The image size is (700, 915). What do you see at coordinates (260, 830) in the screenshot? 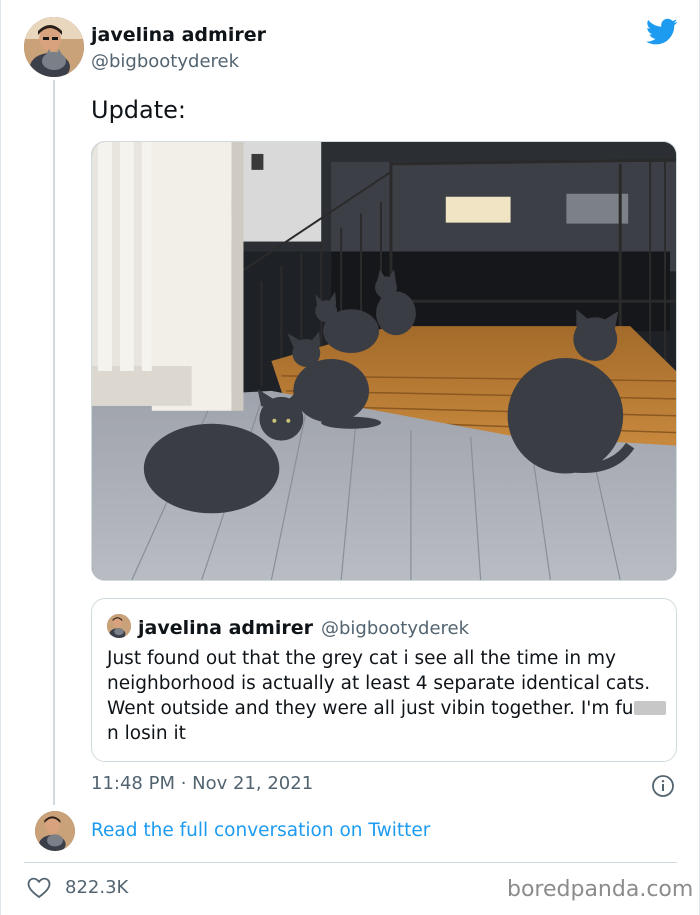
I see `read-conversation-link: Read the full conversation on Twitter` at bounding box center [260, 830].